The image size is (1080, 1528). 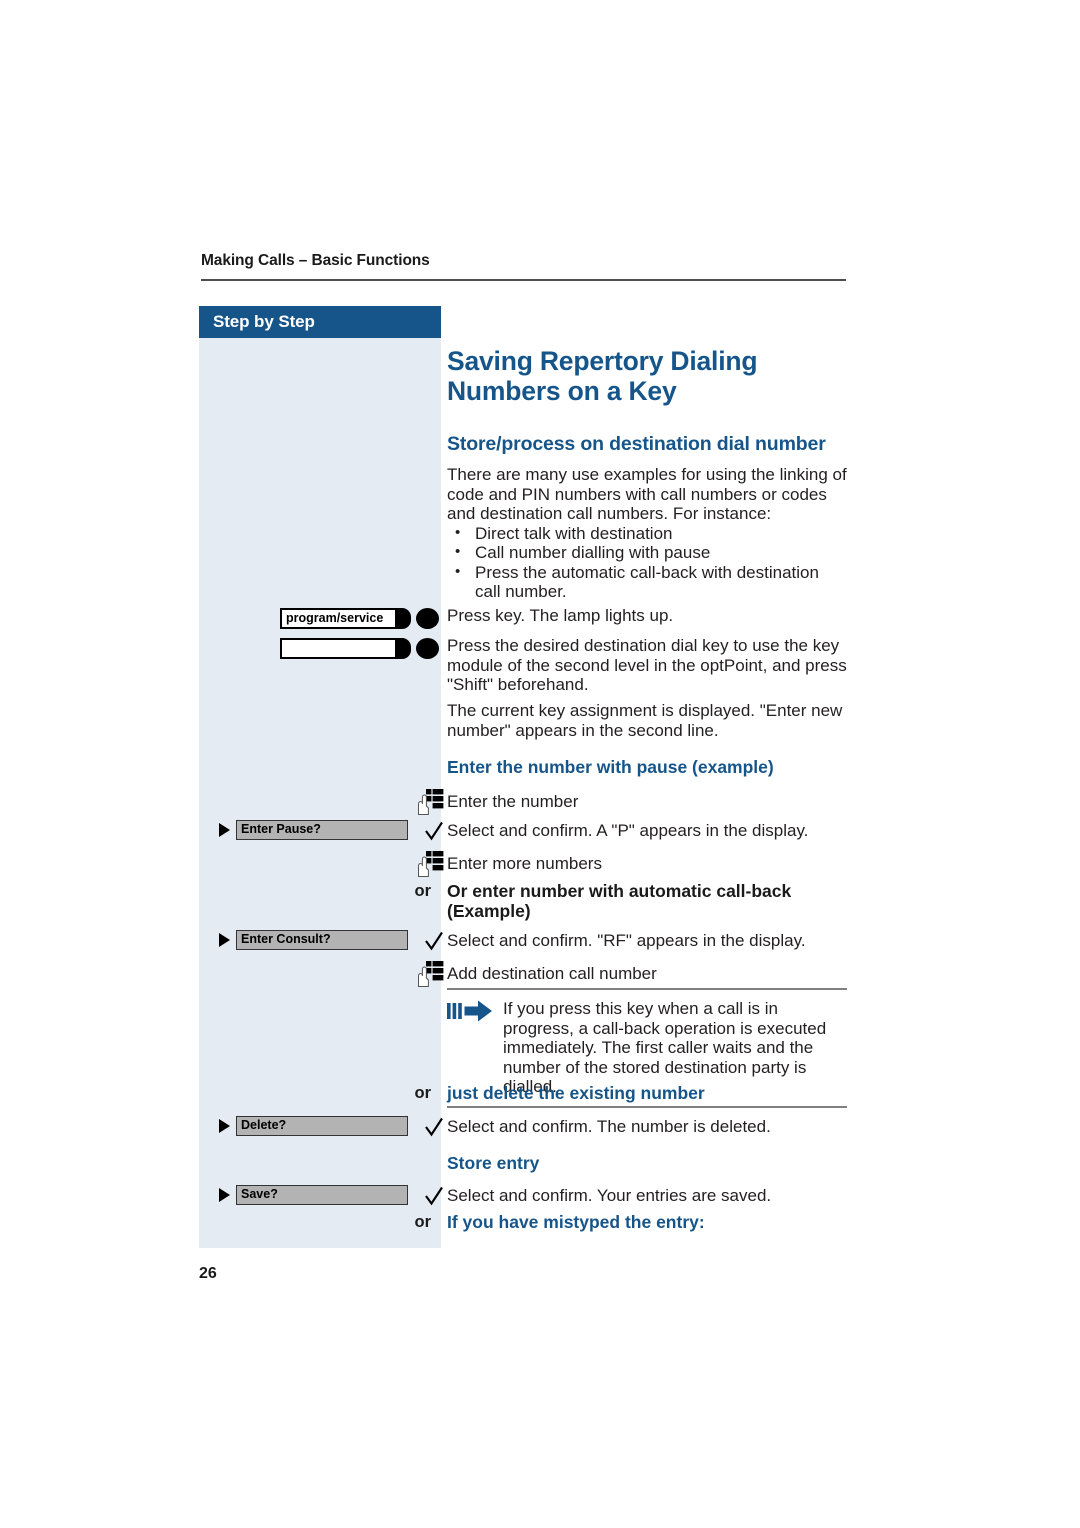 I want to click on section-heading-text: just delete the existing number, so click(x=576, y=1093).